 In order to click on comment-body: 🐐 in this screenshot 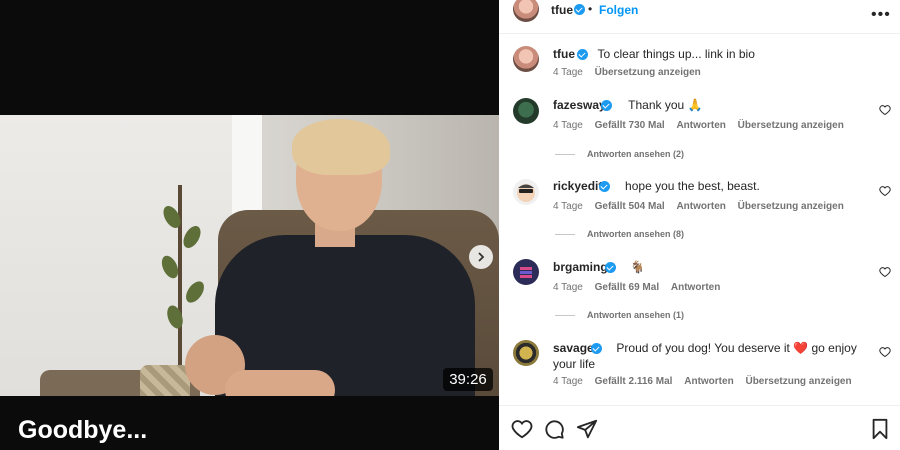, I will do `click(638, 267)`.